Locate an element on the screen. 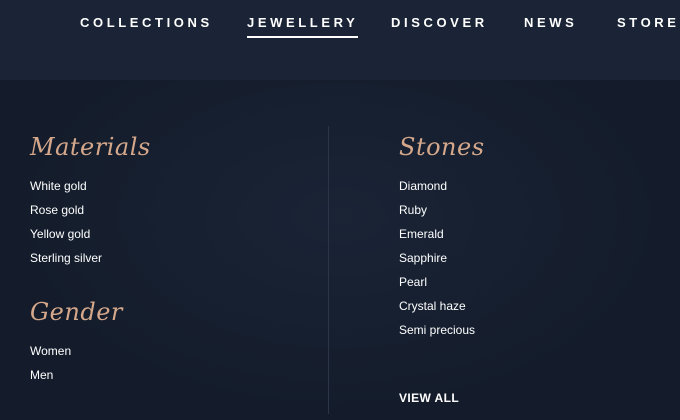  gender-list: Women Men is located at coordinates (50, 363).